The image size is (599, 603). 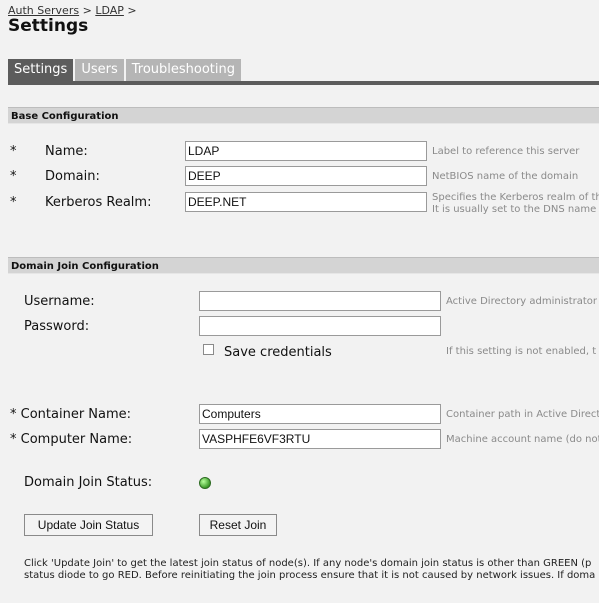 I want to click on kerberos-realm-help-line2: It is usually set to the DNS name, so click(x=514, y=209).